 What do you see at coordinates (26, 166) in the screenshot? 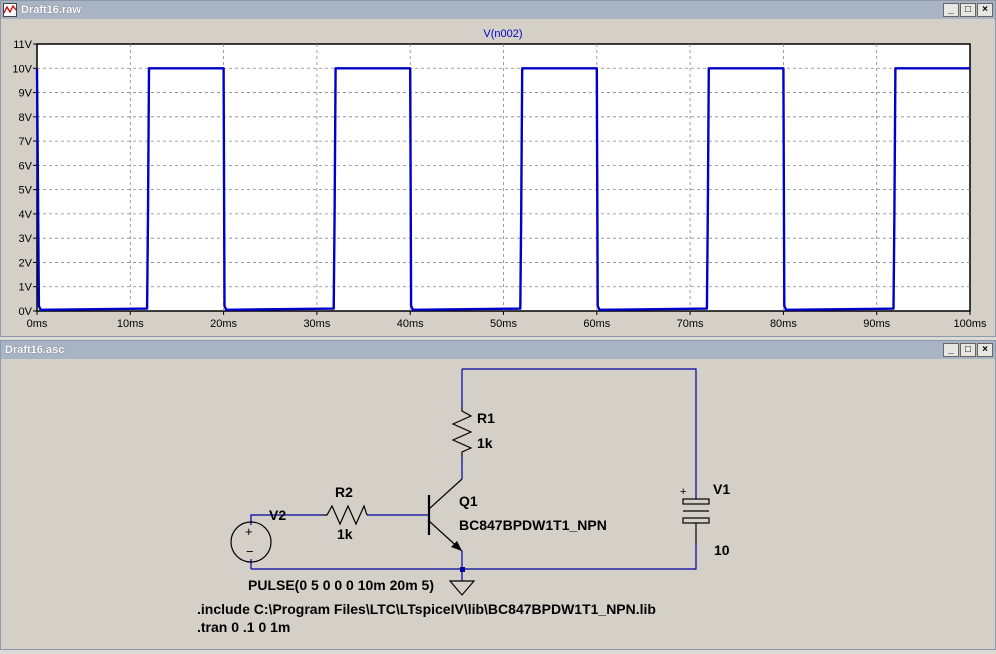
I see `y-tick-label: 6V` at bounding box center [26, 166].